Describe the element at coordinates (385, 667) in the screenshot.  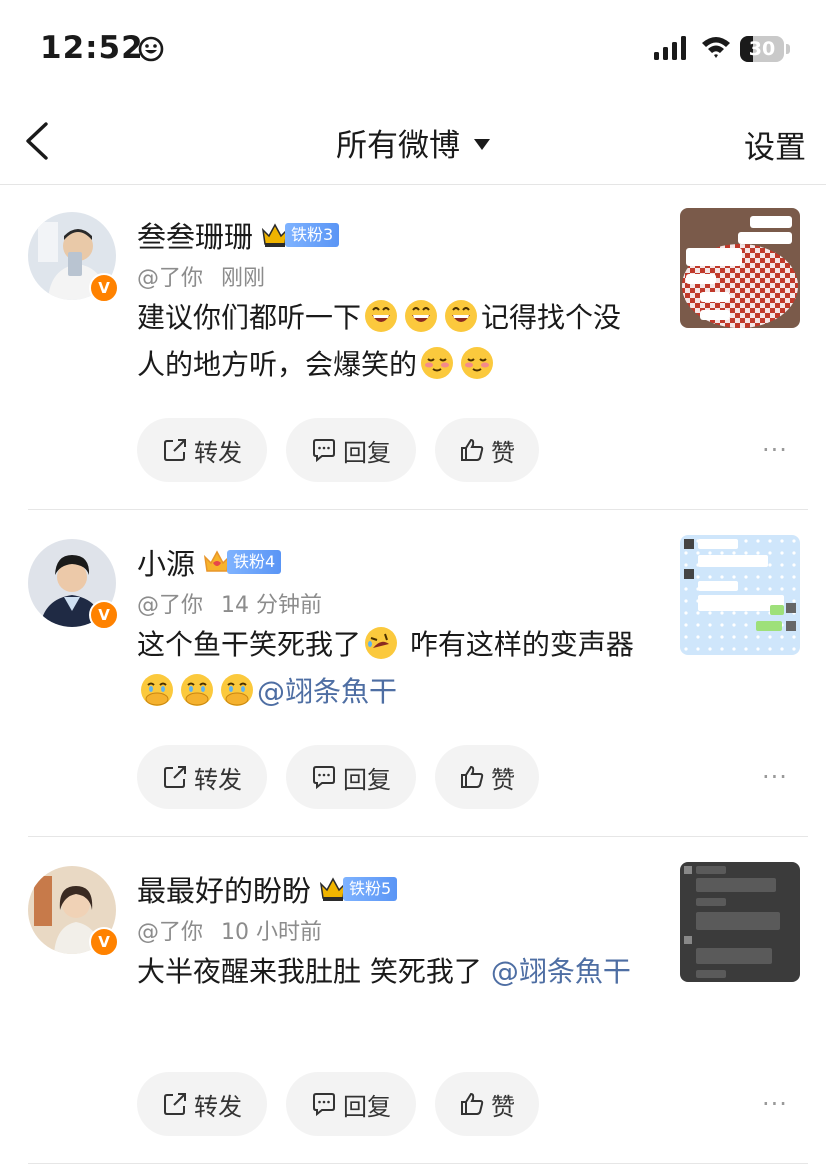
I see `comment-text: 这个鱼干笑死我了 咋有这样的变声器@翊条魚干` at that location.